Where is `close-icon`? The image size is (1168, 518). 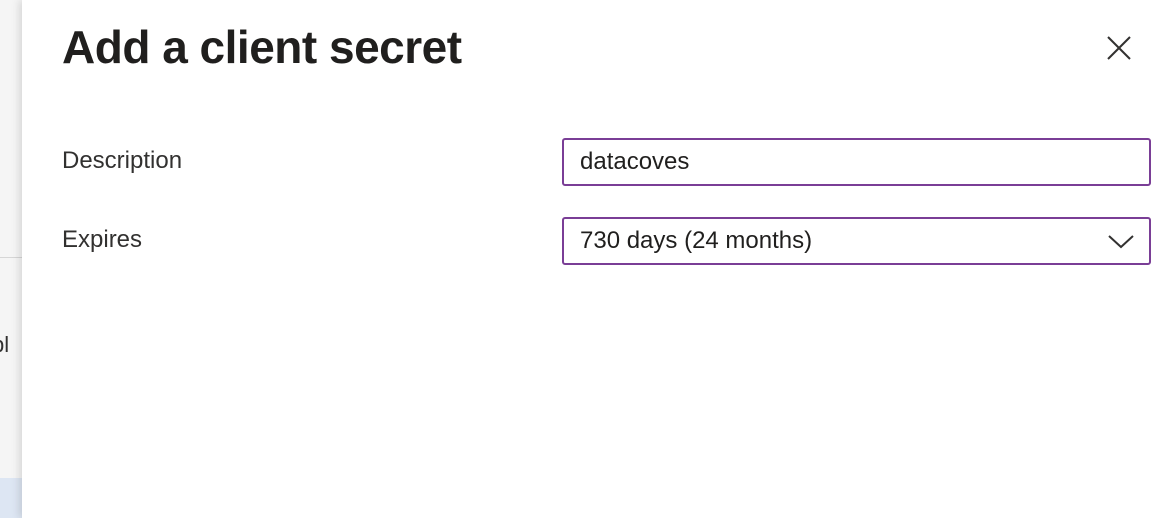 close-icon is located at coordinates (1119, 48).